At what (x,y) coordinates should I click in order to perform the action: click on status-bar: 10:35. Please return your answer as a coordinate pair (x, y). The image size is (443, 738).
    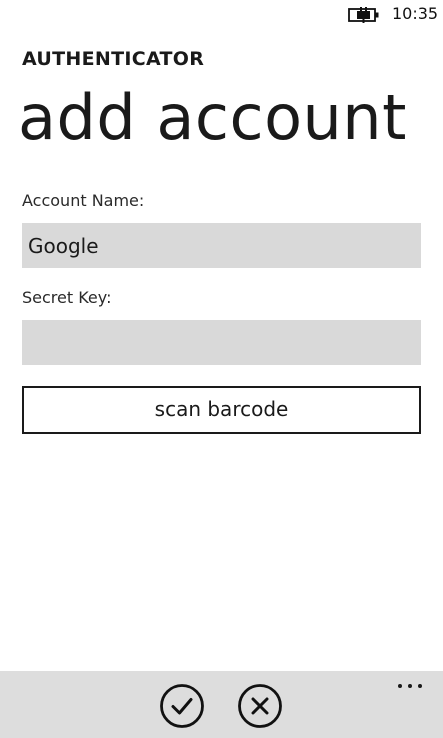
    Looking at the image, I should click on (221, 16).